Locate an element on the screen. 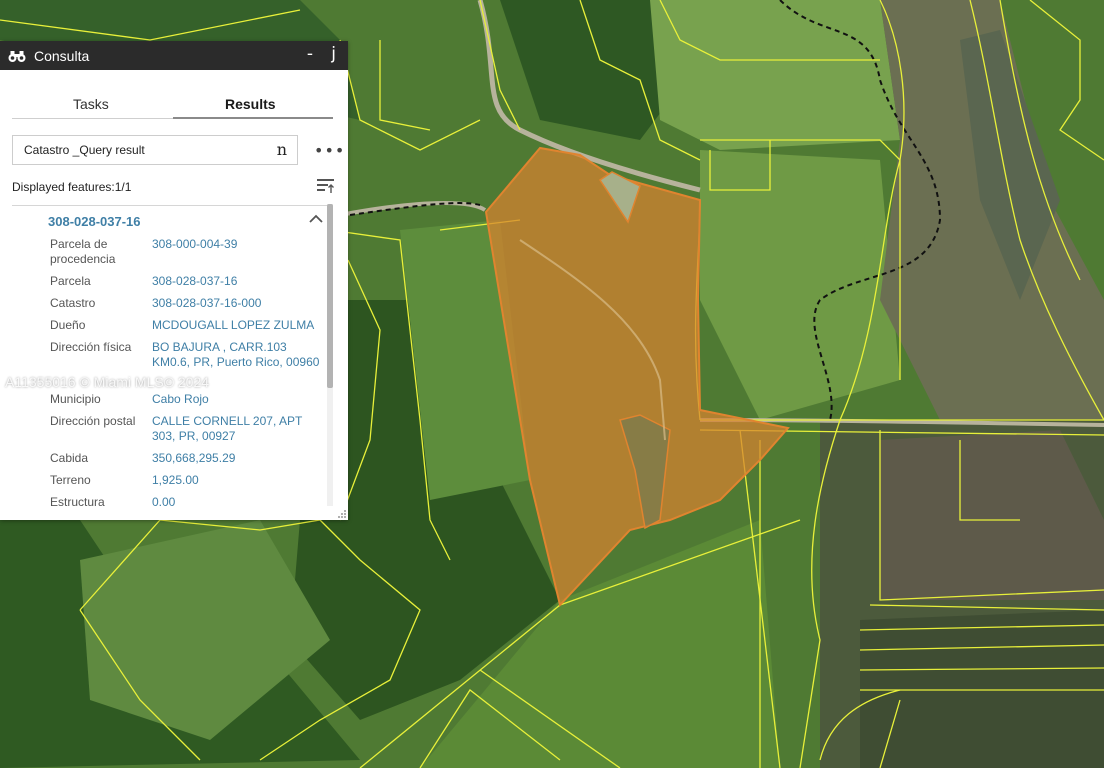 This screenshot has height=768, width=1104. attribute-label: Dirección física is located at coordinates (91, 347).